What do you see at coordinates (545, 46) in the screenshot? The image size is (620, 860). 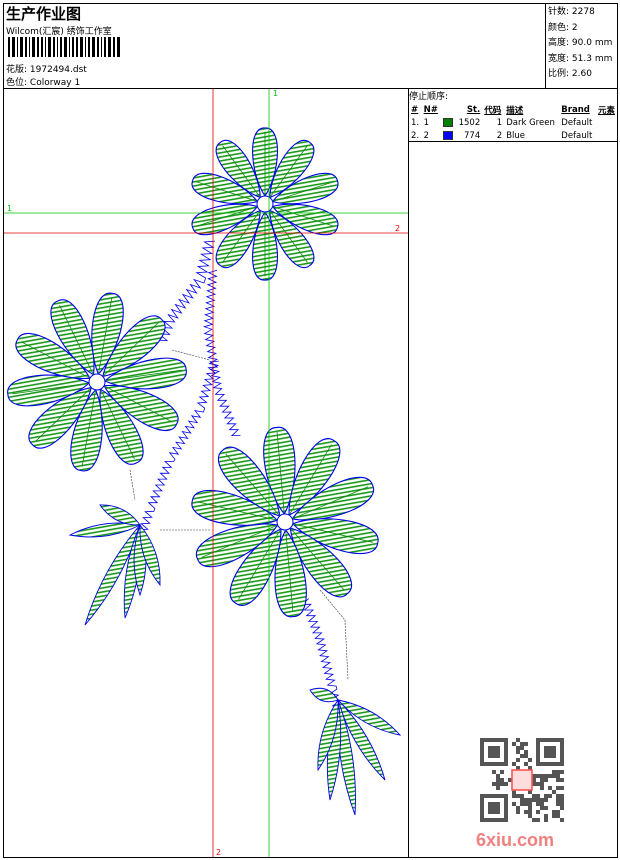 I see `stats-divider` at bounding box center [545, 46].